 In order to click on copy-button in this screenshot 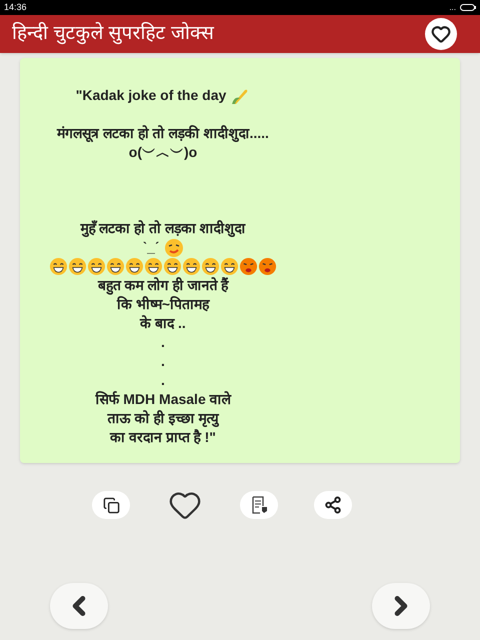, I will do `click(111, 505)`.